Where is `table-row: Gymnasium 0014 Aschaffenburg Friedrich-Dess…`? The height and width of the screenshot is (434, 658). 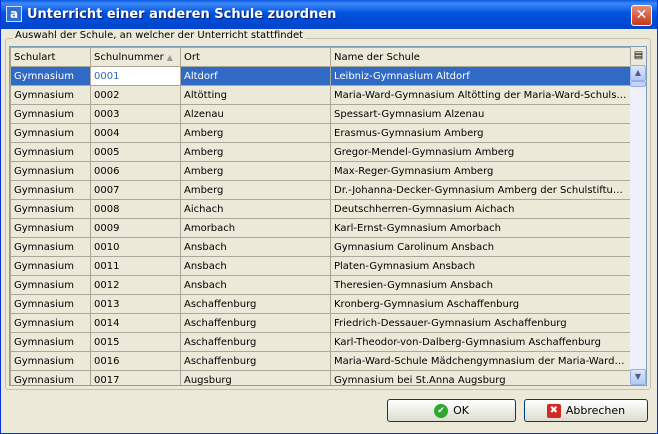 table-row: Gymnasium 0014 Aschaffenburg Friedrich-Dess… is located at coordinates (320, 323).